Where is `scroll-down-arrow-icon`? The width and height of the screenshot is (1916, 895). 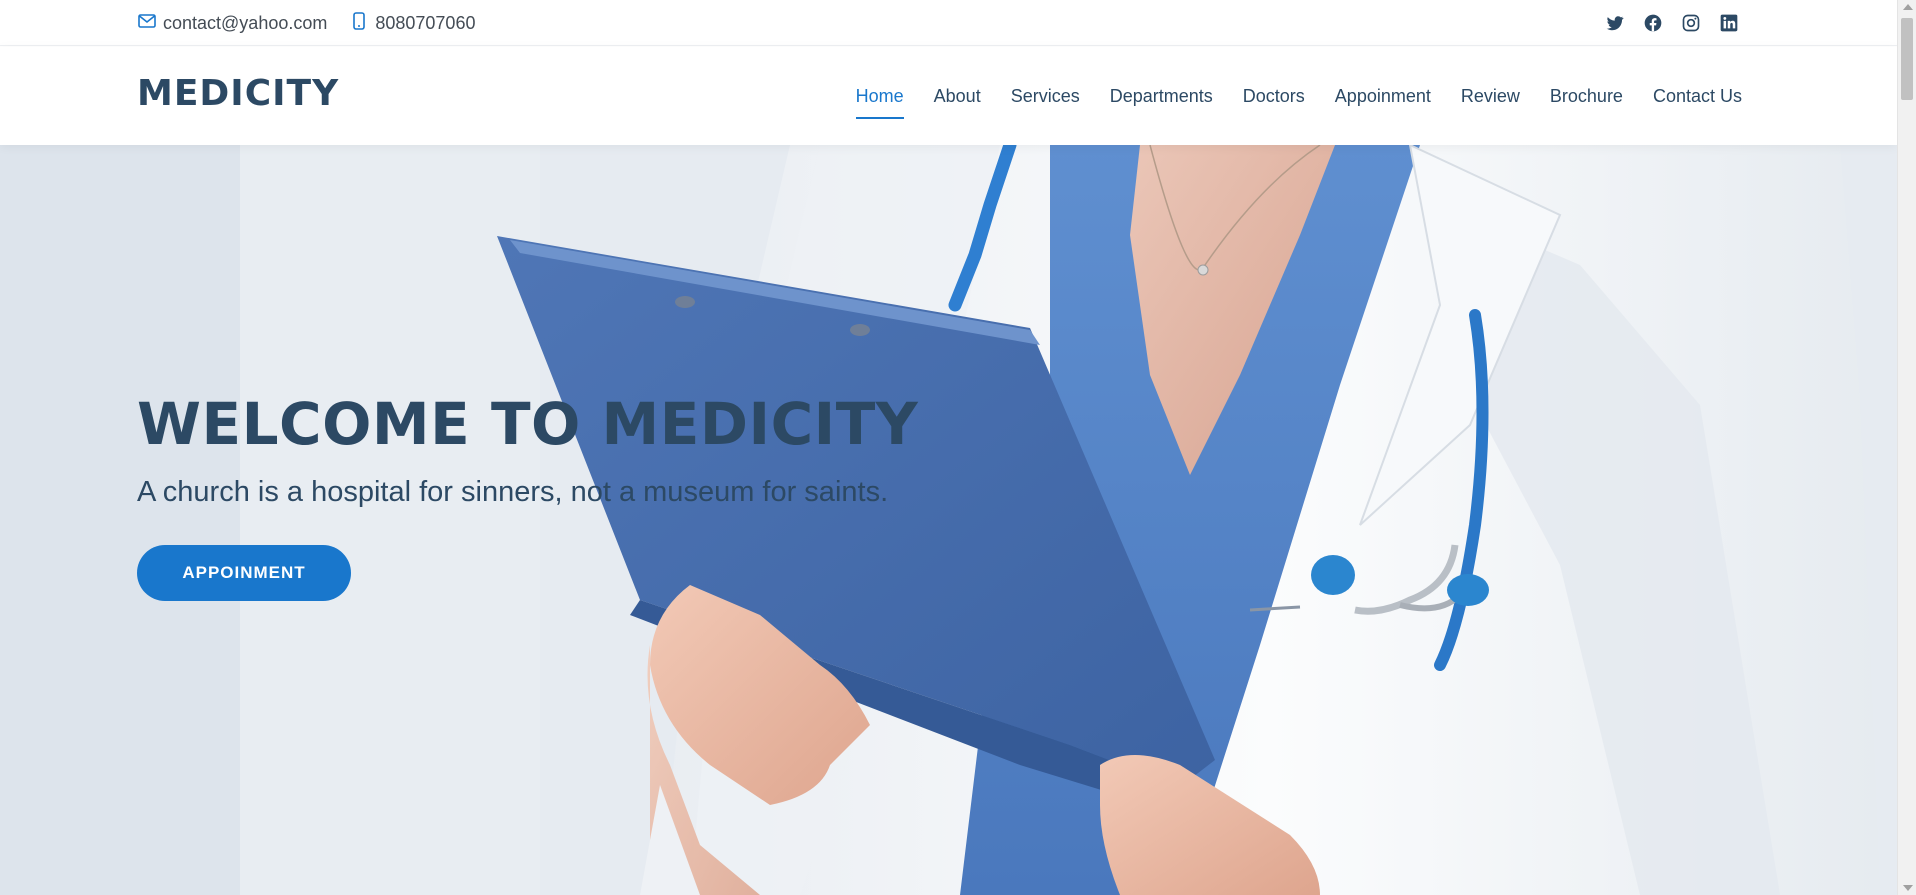 scroll-down-arrow-icon is located at coordinates (1908, 888).